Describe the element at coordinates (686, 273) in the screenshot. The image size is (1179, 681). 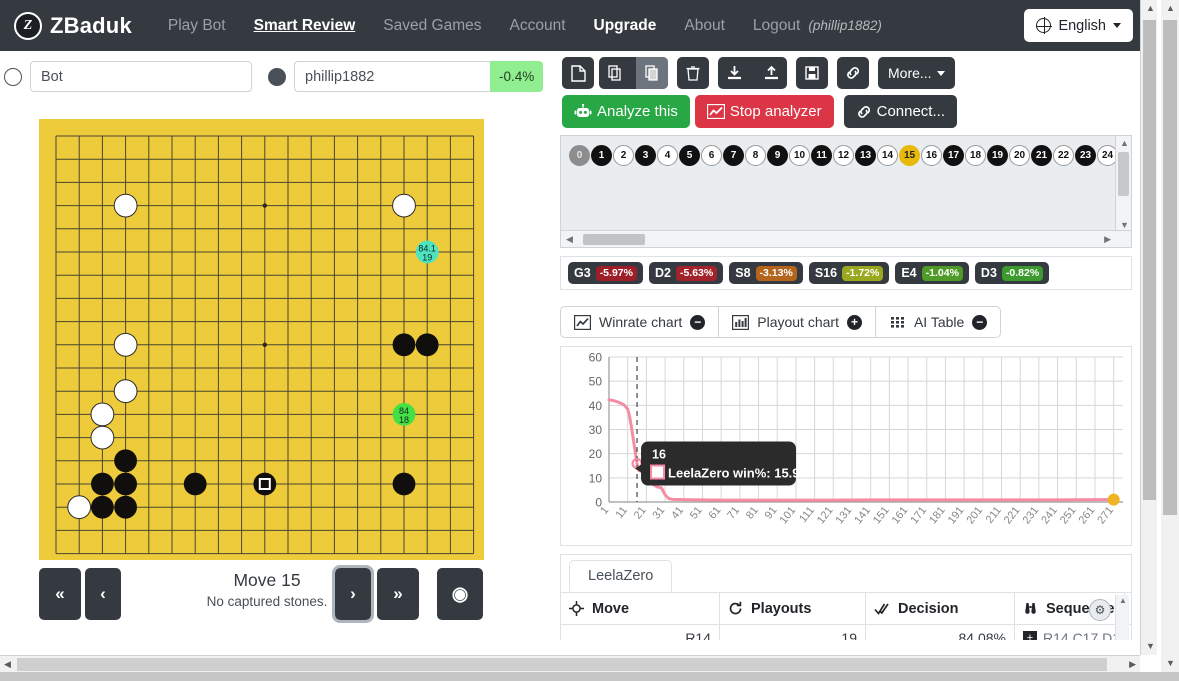
I see `suggestion-D2: D2 -5.63%` at that location.